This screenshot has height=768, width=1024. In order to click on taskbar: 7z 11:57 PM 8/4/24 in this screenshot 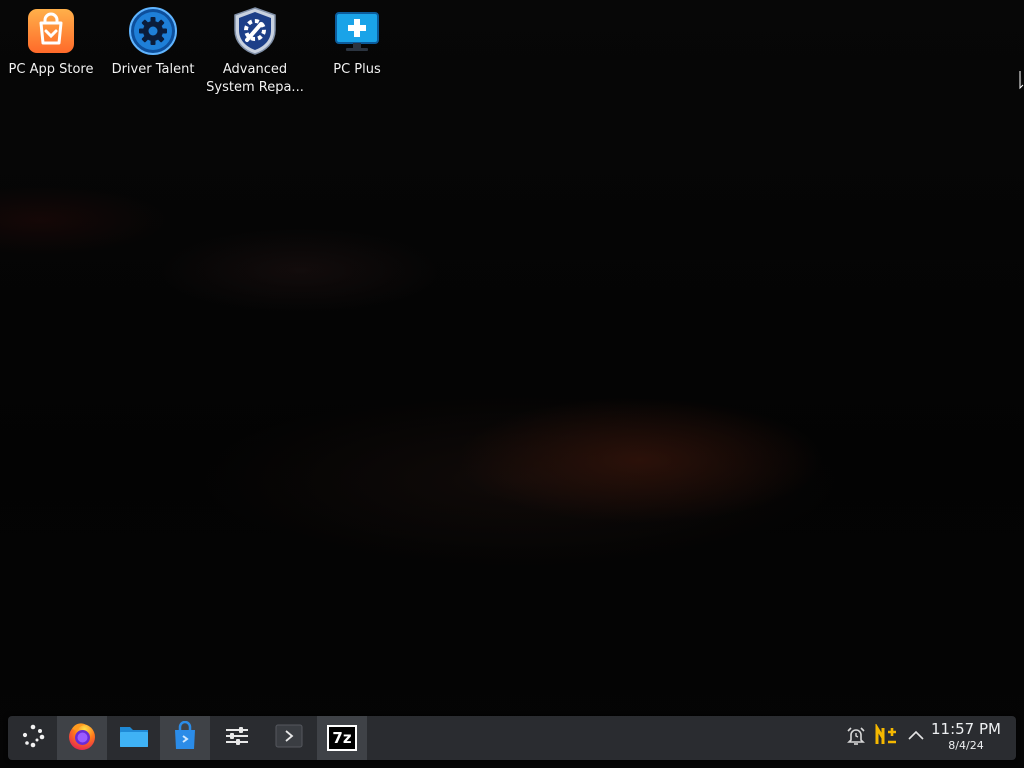, I will do `click(512, 738)`.